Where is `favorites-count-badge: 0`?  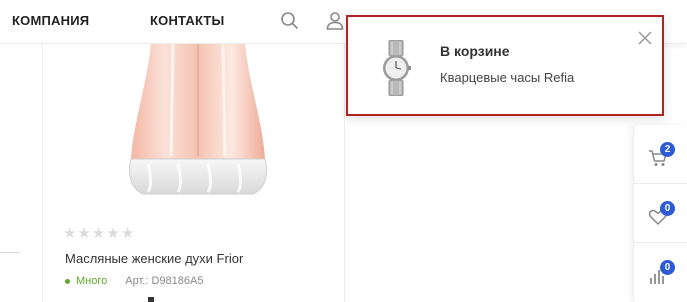
favorites-count-badge: 0 is located at coordinates (667, 208).